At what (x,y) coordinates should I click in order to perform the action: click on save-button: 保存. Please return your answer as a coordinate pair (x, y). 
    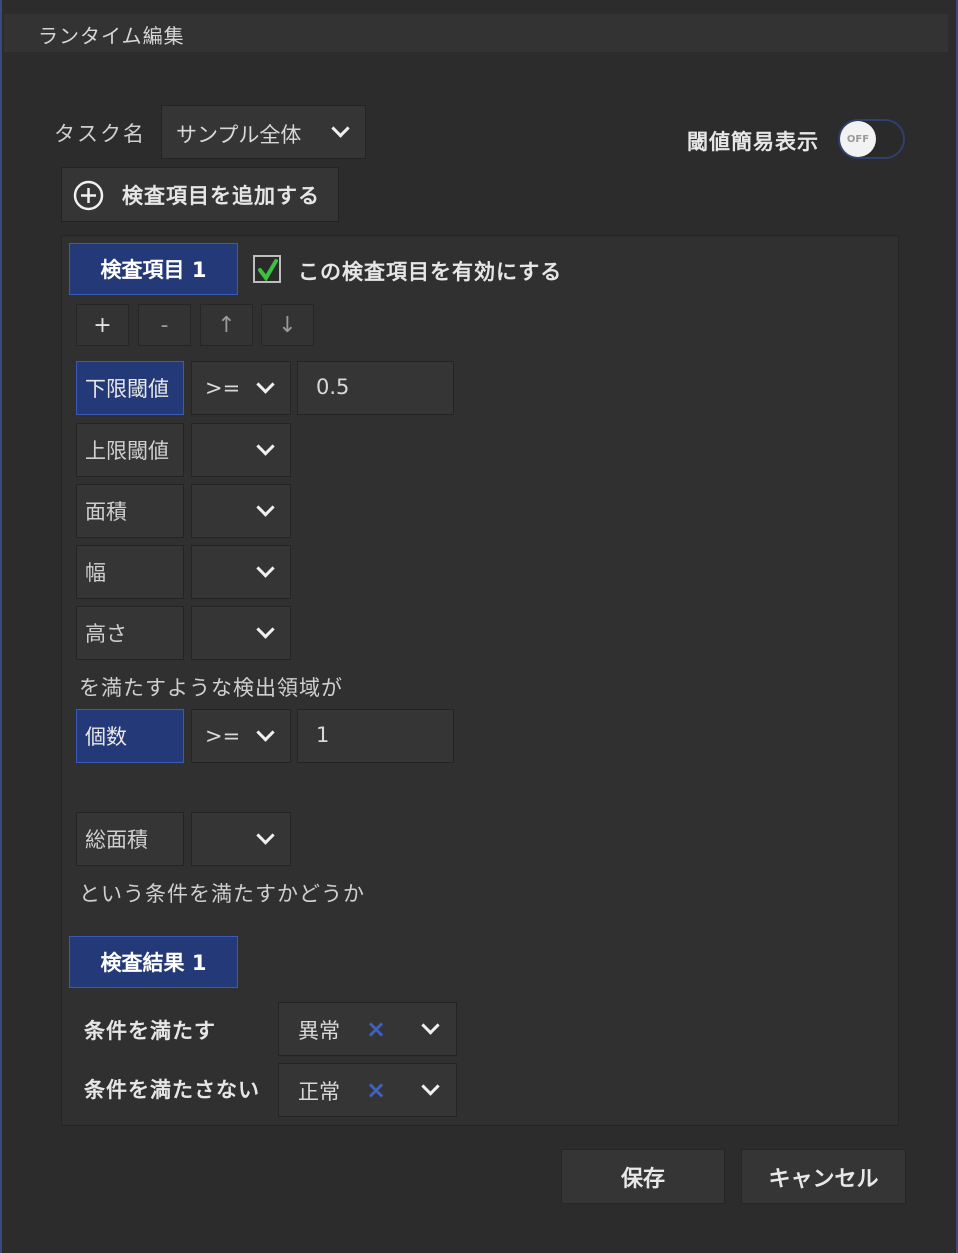
    Looking at the image, I should click on (643, 1176).